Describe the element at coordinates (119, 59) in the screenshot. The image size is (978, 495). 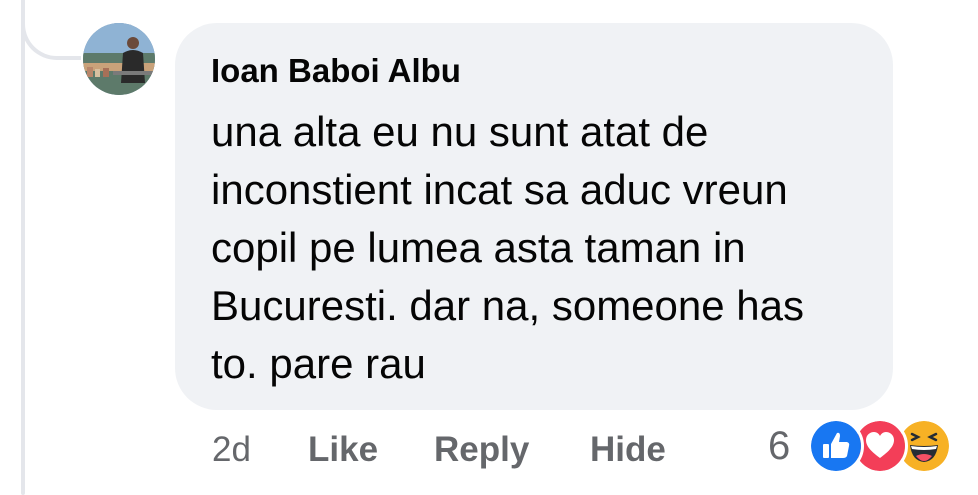
I see `avatar` at that location.